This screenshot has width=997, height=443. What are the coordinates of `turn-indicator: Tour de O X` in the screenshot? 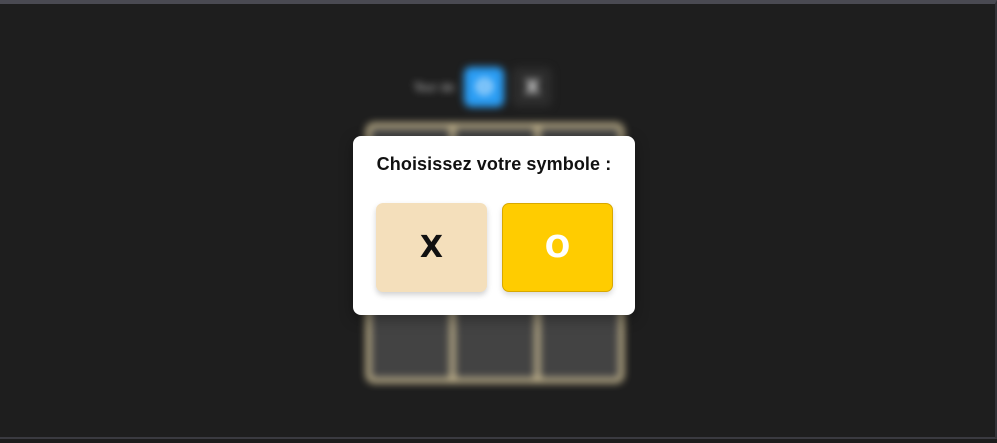 It's located at (483, 87).